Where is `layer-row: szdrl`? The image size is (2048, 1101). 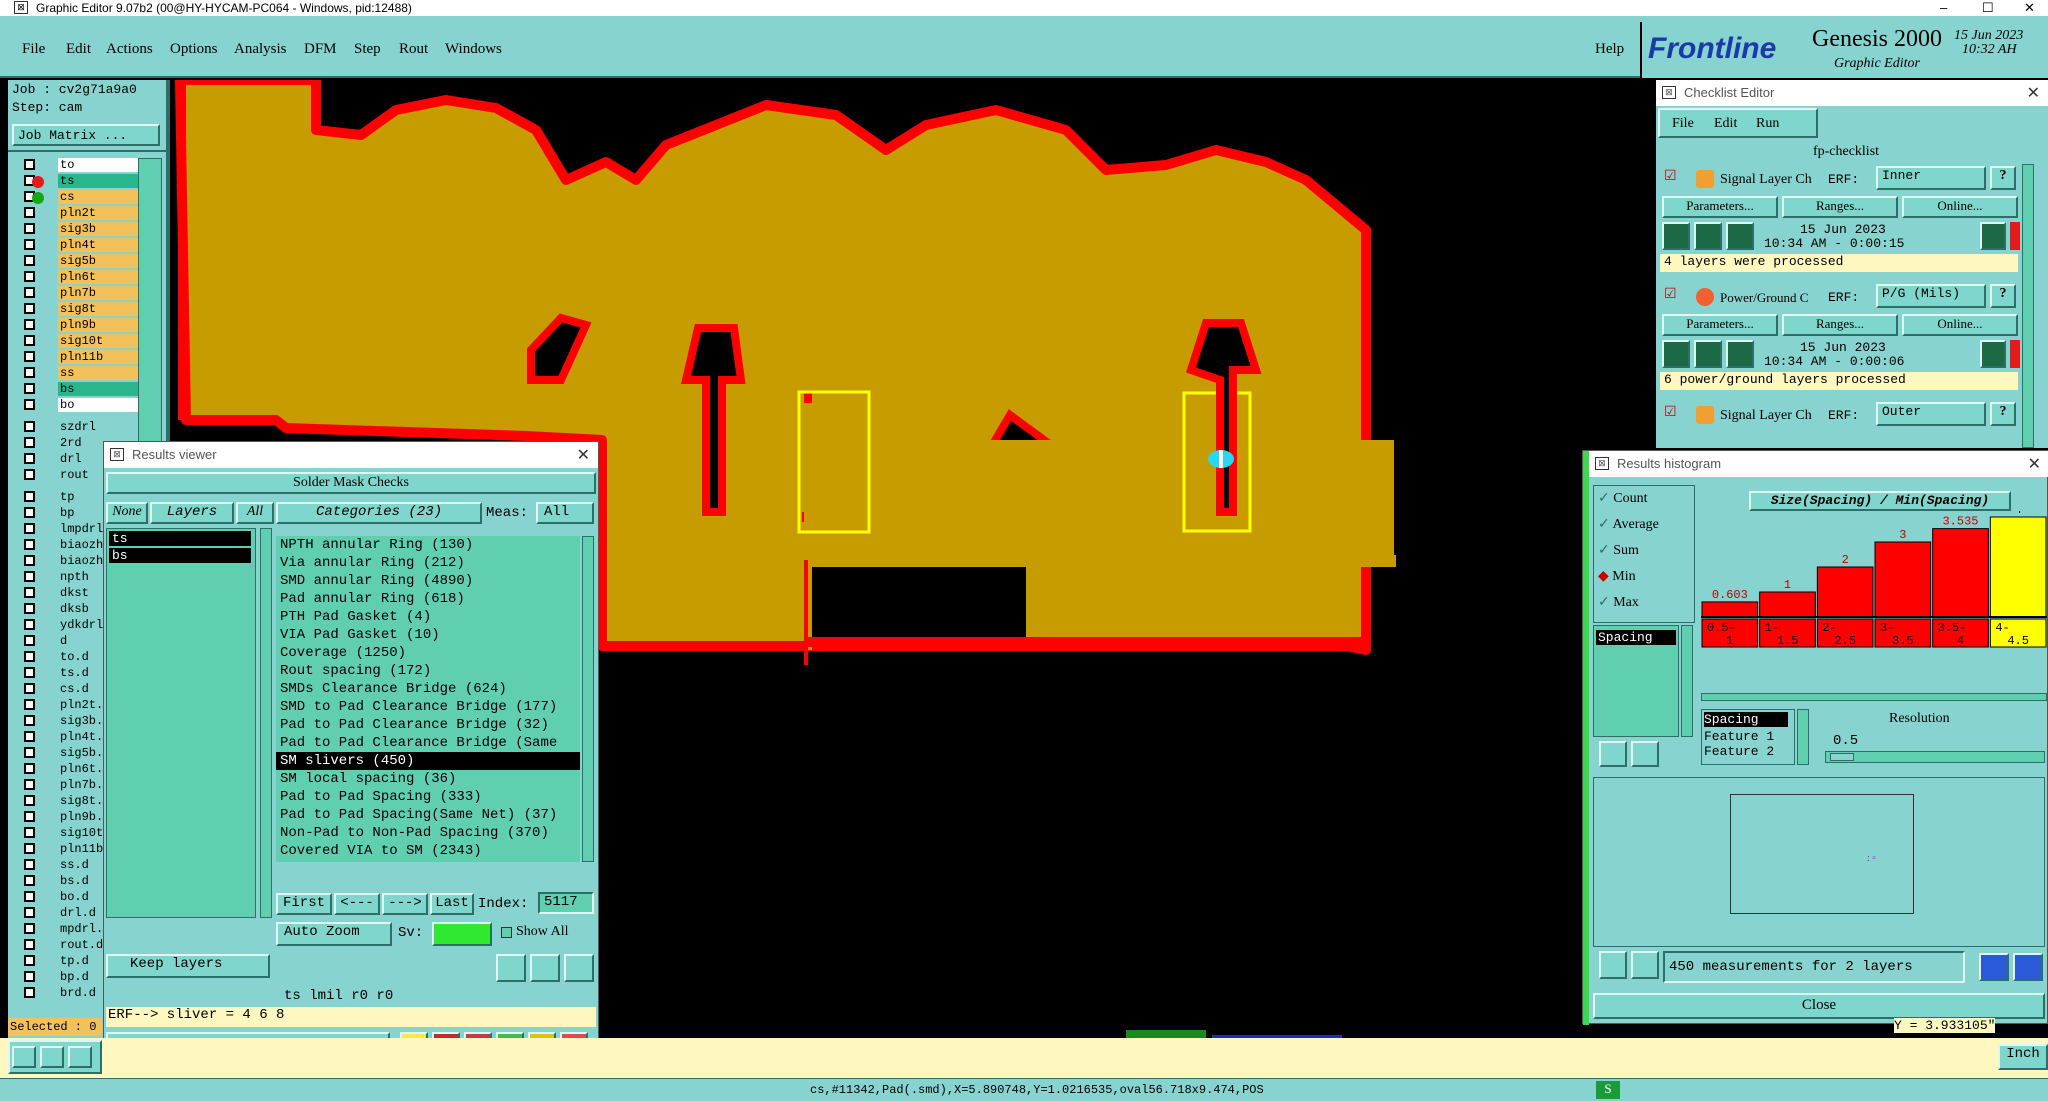
layer-row: szdrl is located at coordinates (88, 427).